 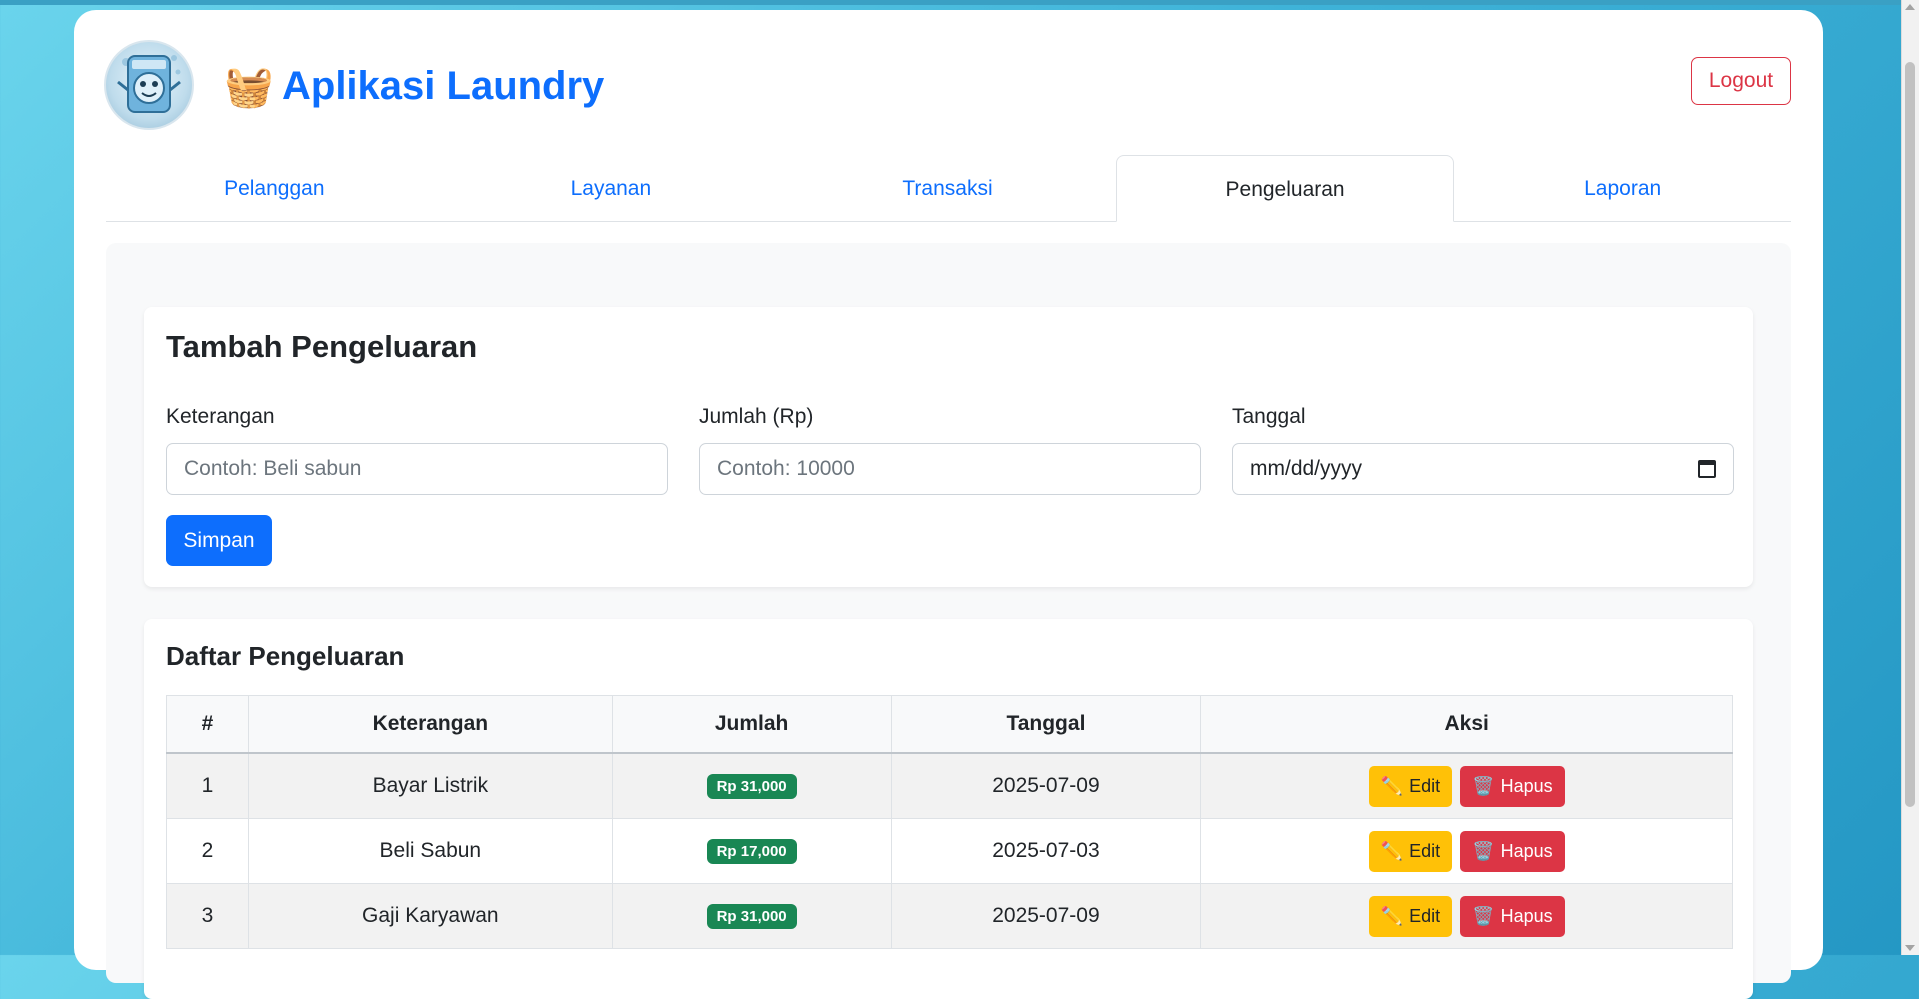 I want to click on col-header-aksi: Aksi, so click(x=1466, y=724).